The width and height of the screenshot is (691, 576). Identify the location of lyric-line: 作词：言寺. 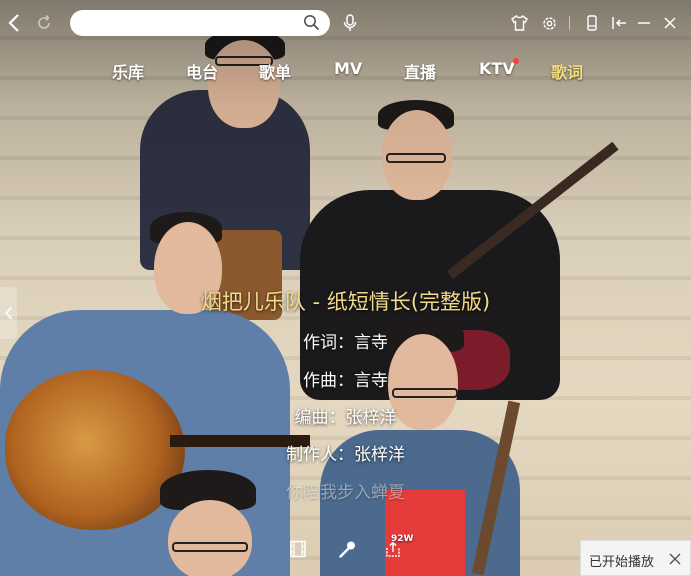
(345, 343).